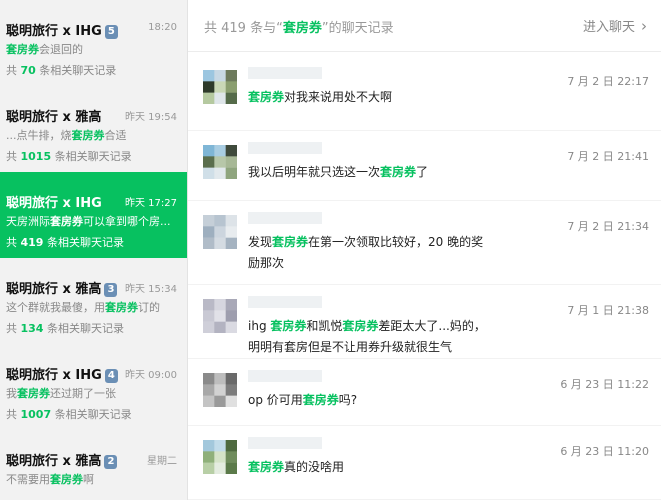  I want to click on unread-badge: 3, so click(111, 290).